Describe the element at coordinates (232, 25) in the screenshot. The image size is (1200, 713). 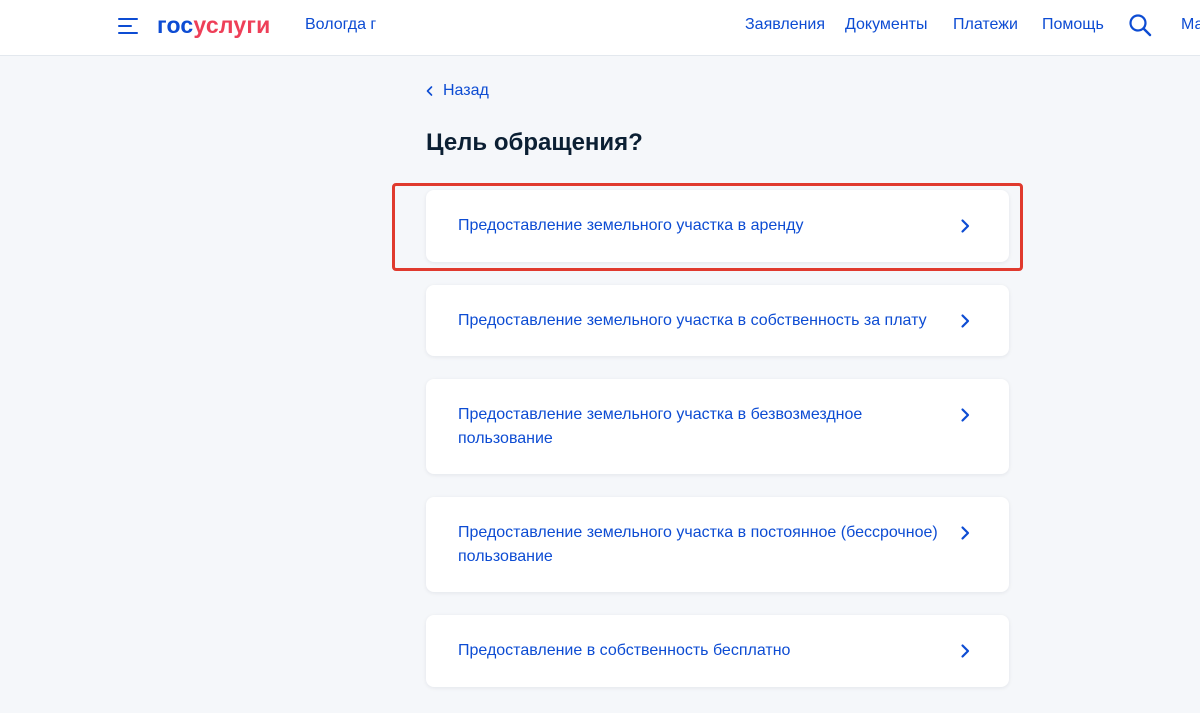
I see `logo-part-uslugi: услуги` at that location.